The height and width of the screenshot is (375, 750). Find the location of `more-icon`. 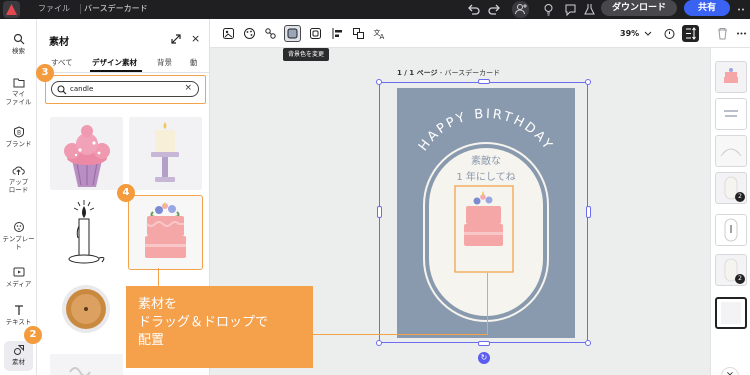

more-icon is located at coordinates (743, 9).